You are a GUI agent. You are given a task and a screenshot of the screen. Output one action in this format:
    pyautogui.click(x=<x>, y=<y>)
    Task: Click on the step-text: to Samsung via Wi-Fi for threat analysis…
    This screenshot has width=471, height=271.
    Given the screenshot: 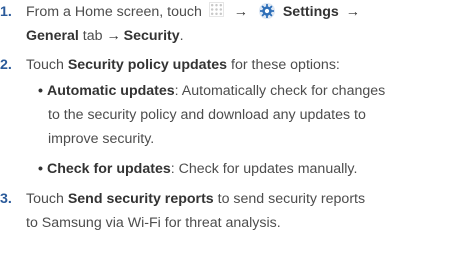 What is the action you would take?
    pyautogui.click(x=153, y=223)
    